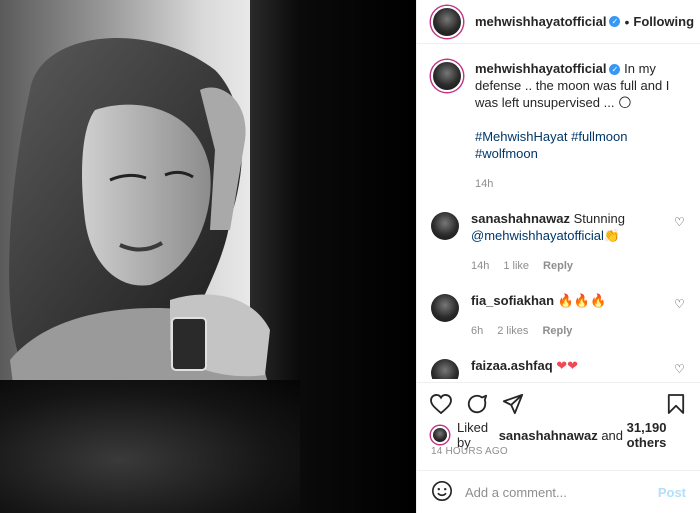  What do you see at coordinates (441, 404) in the screenshot?
I see `heart-icon` at bounding box center [441, 404].